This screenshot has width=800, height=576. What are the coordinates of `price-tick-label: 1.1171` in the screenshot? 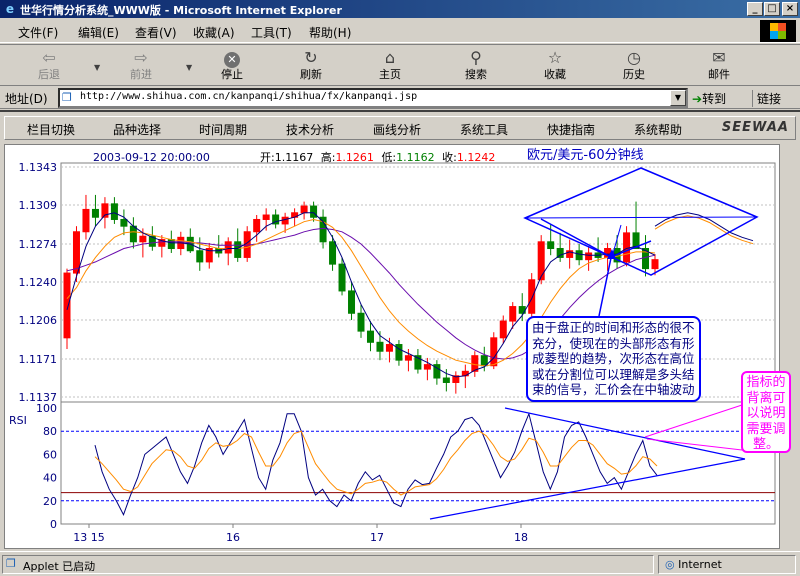 It's located at (38, 359).